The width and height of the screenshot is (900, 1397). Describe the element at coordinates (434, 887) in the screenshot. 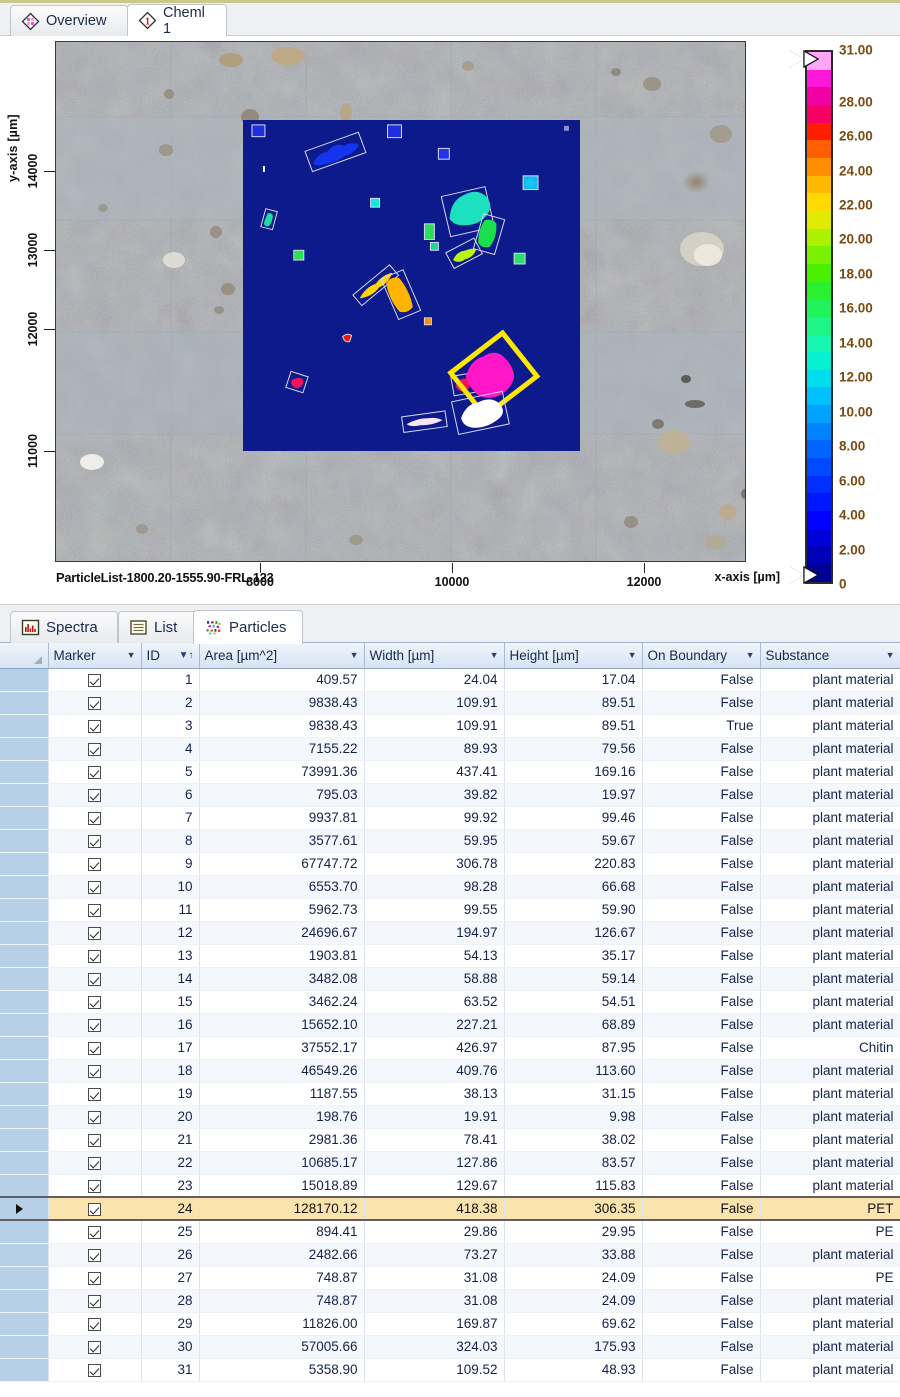

I see `cell-width: 98.28` at that location.